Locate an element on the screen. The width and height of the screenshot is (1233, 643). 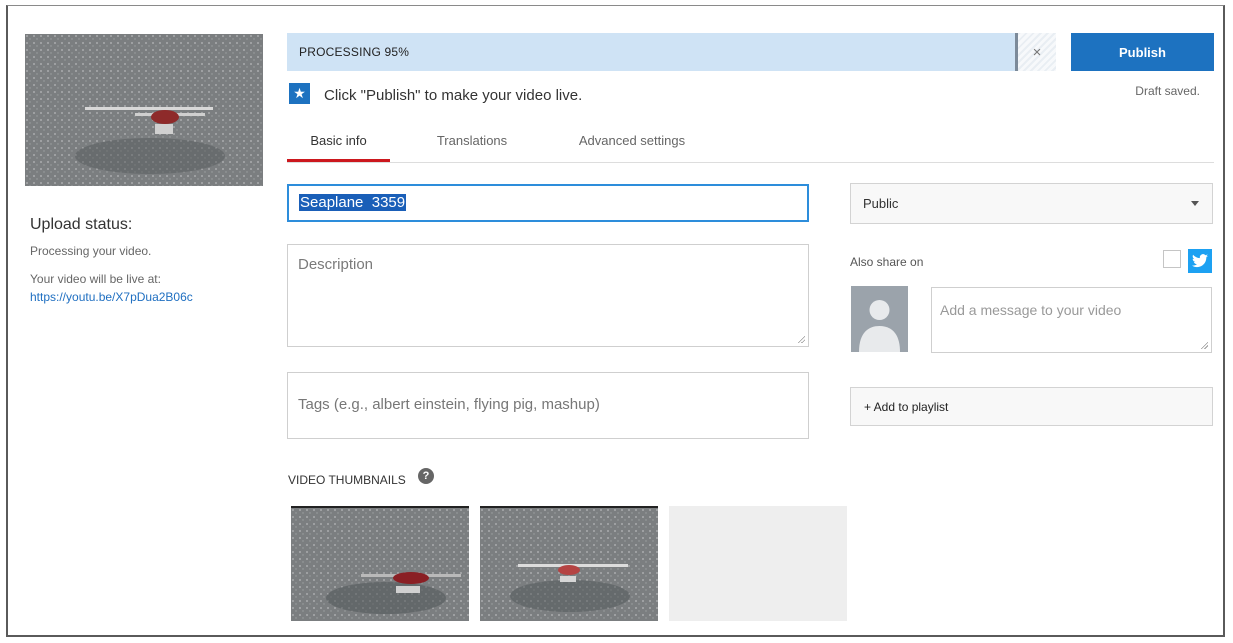
cancel-processing-button: × is located at coordinates (1035, 52).